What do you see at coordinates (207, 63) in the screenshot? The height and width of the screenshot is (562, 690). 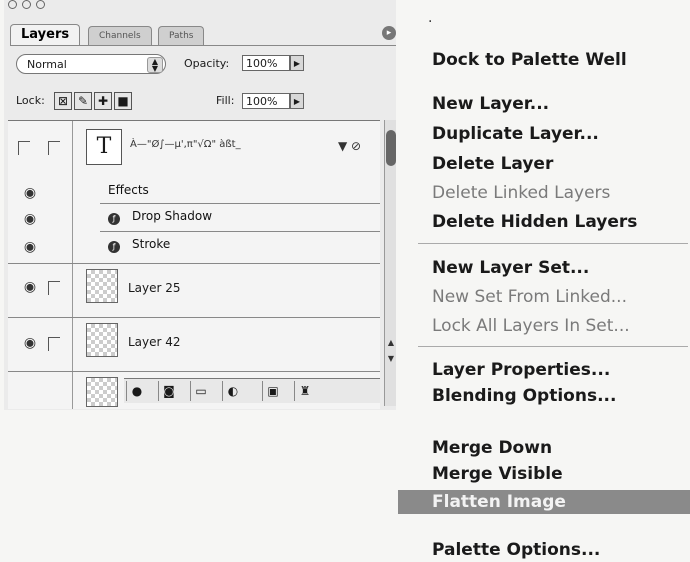 I see `opacity-label: Opacity:` at bounding box center [207, 63].